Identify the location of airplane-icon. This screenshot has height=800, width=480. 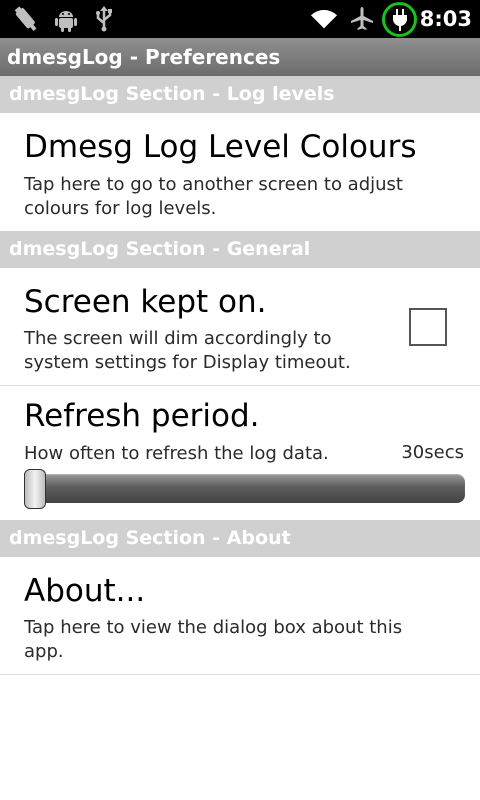
(362, 19).